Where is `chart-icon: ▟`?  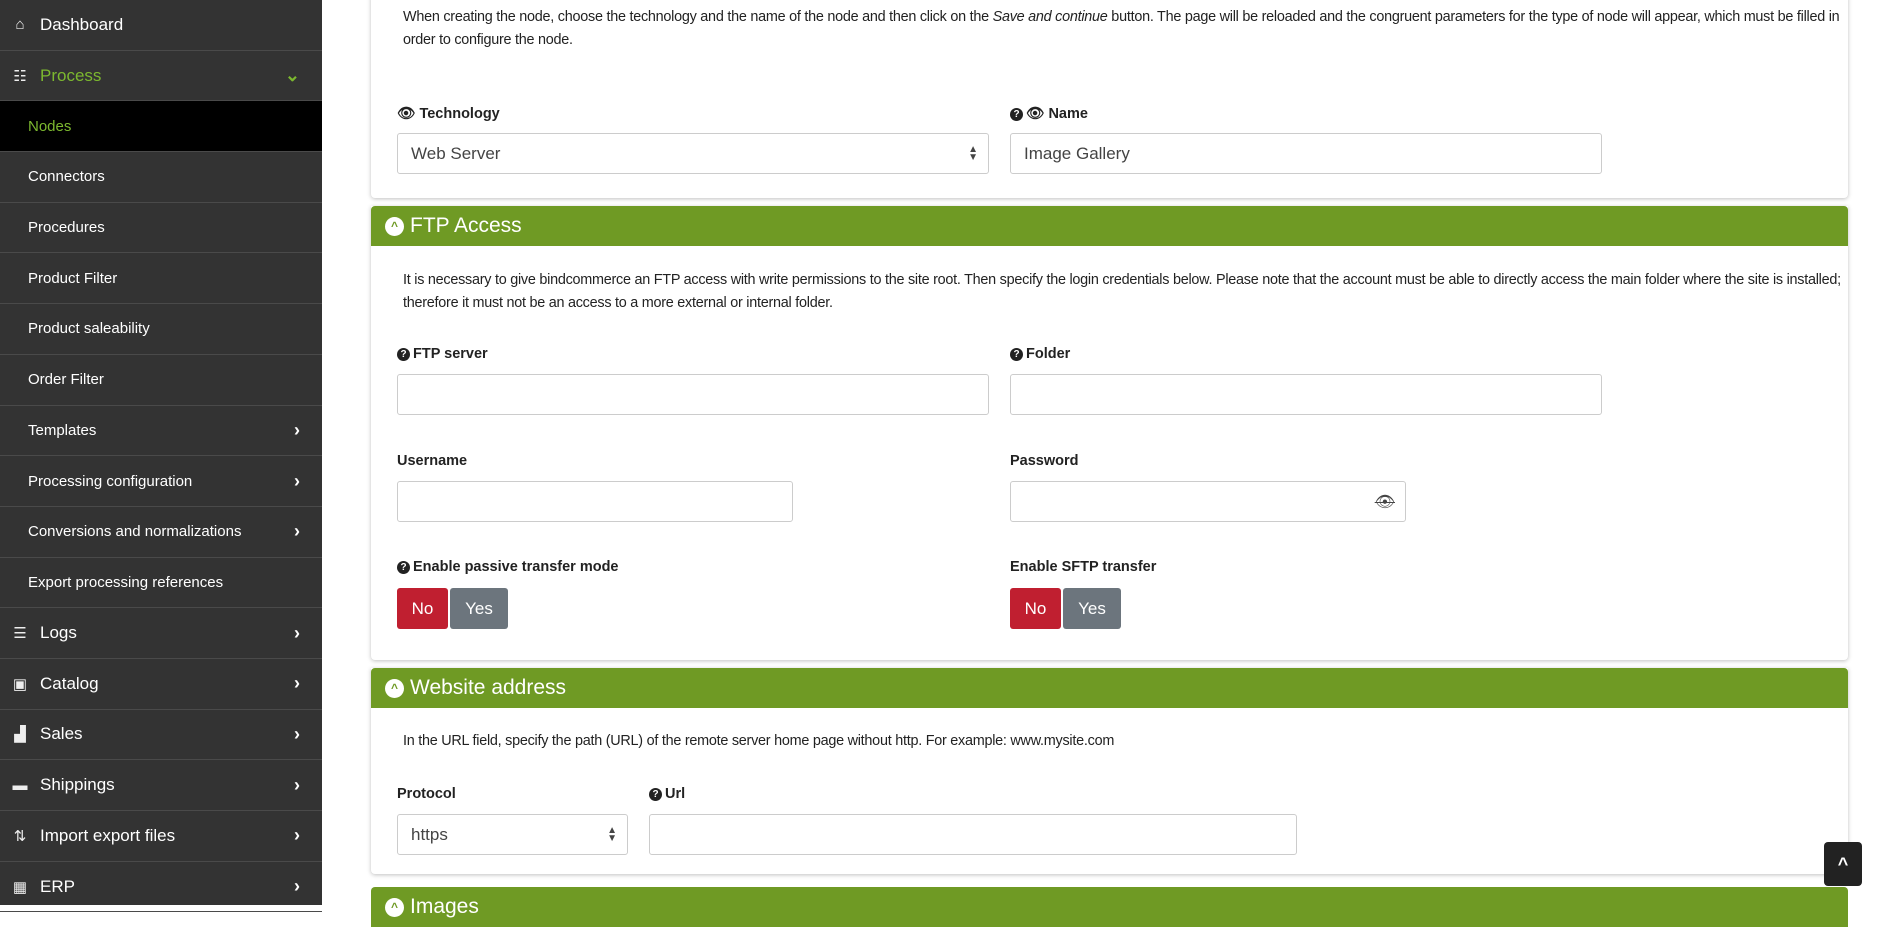
chart-icon: ▟ is located at coordinates (20, 735).